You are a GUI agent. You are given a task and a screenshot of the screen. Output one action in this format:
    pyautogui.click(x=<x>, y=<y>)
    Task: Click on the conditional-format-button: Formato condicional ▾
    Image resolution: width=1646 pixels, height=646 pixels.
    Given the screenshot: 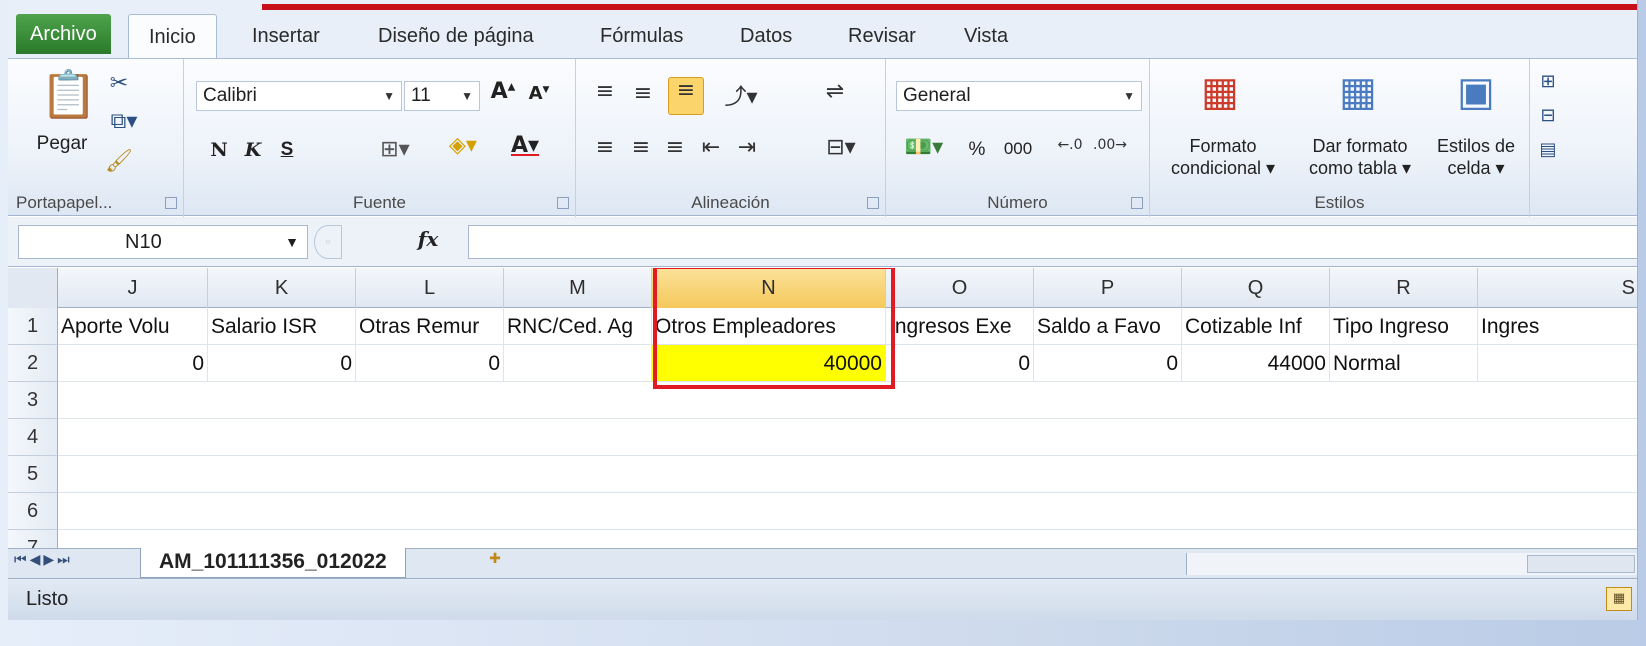 What is the action you would take?
    pyautogui.click(x=1223, y=157)
    